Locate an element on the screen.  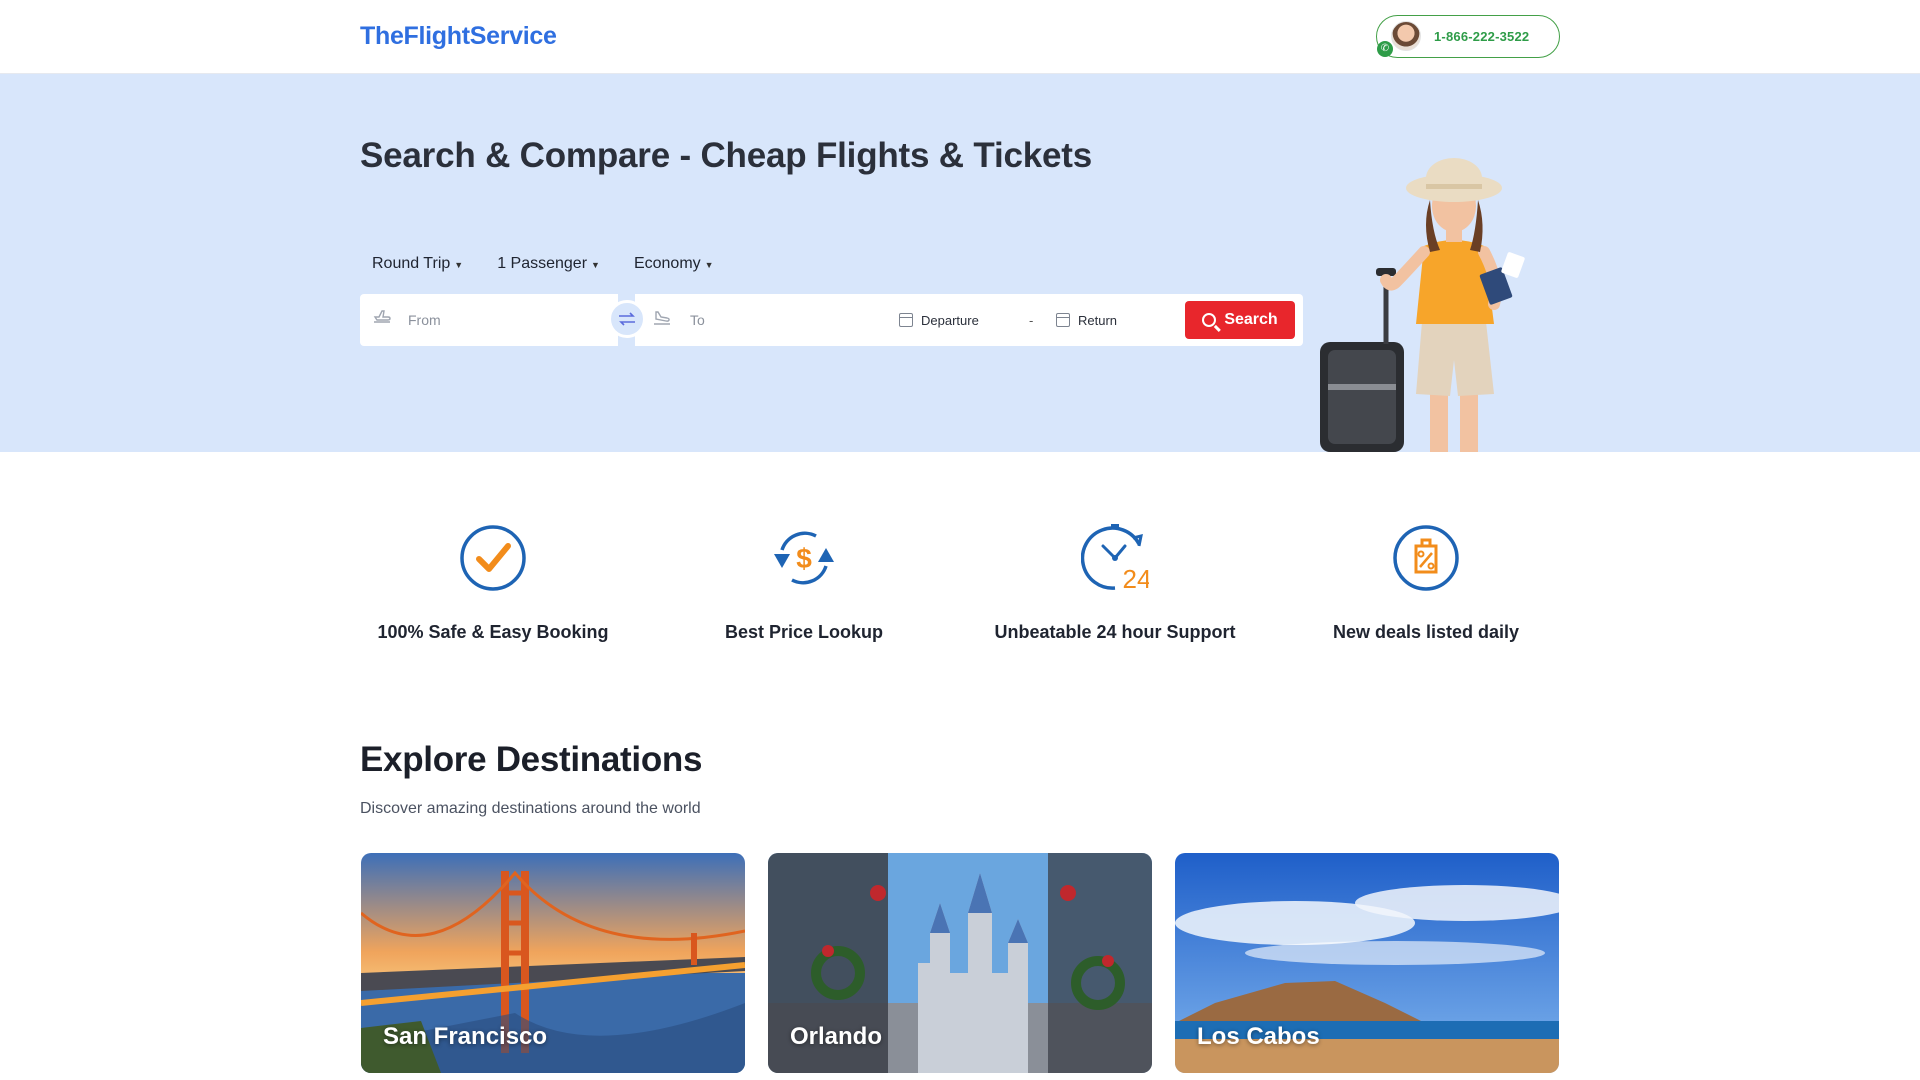
to-placeholder: To is located at coordinates (697, 320).